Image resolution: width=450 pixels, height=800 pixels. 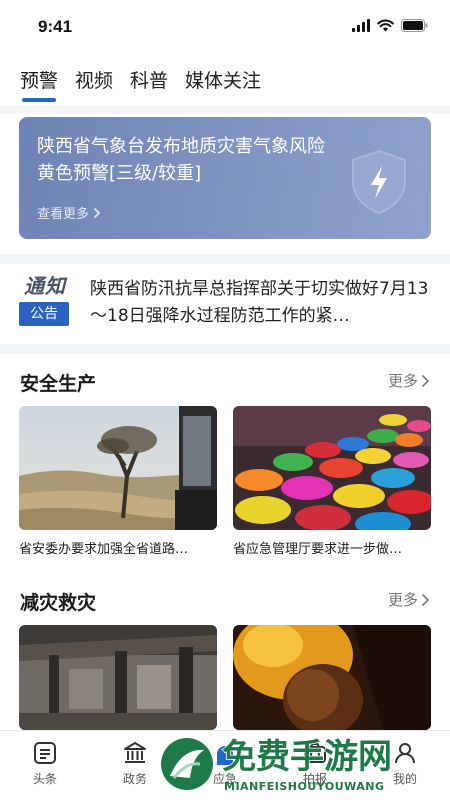 I want to click on status-icons, so click(x=390, y=25).